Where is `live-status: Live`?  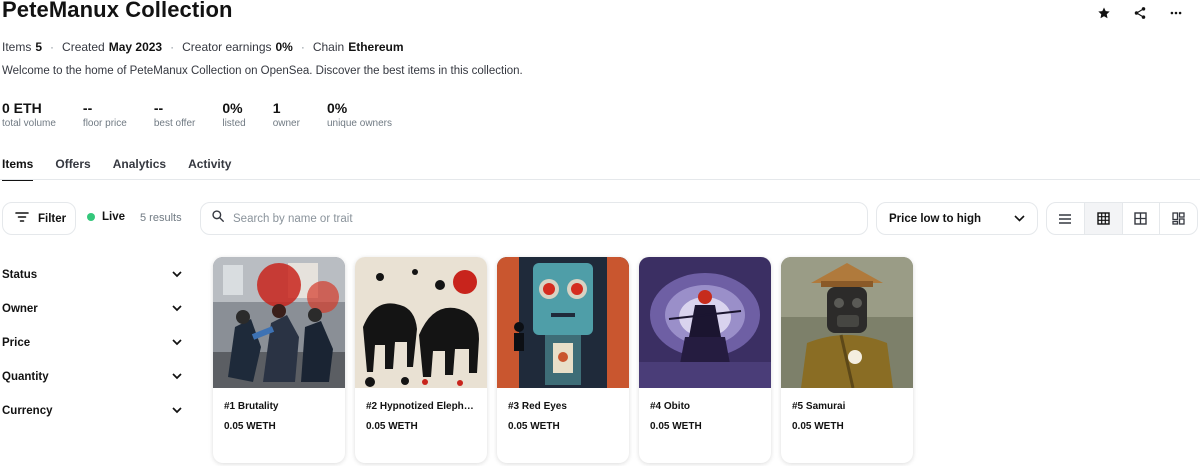
live-status: Live is located at coordinates (106, 217).